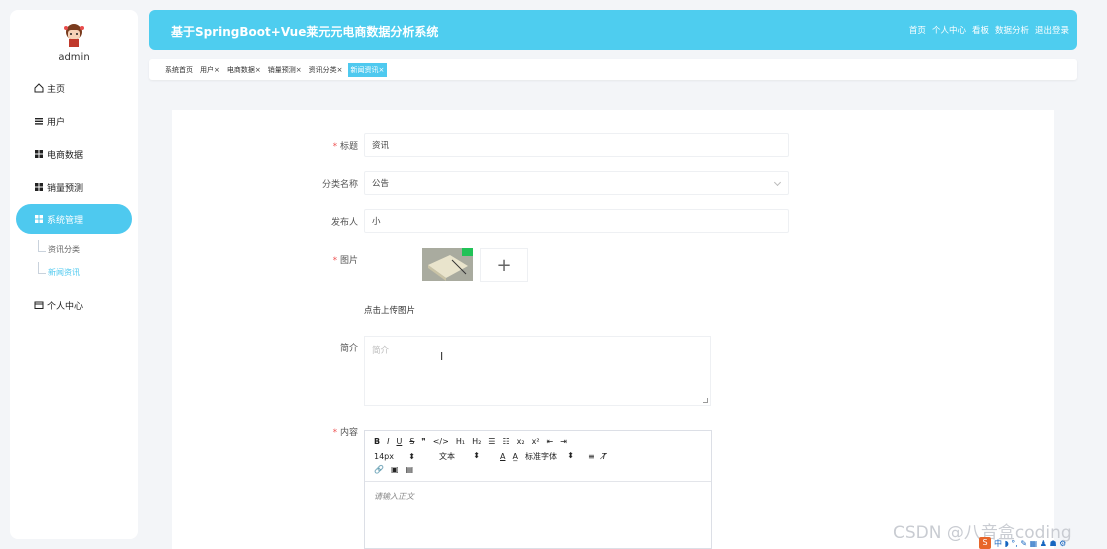 Image resolution: width=1107 pixels, height=549 pixels. Describe the element at coordinates (328, 259) in the screenshot. I see `image-label: * 图片` at that location.